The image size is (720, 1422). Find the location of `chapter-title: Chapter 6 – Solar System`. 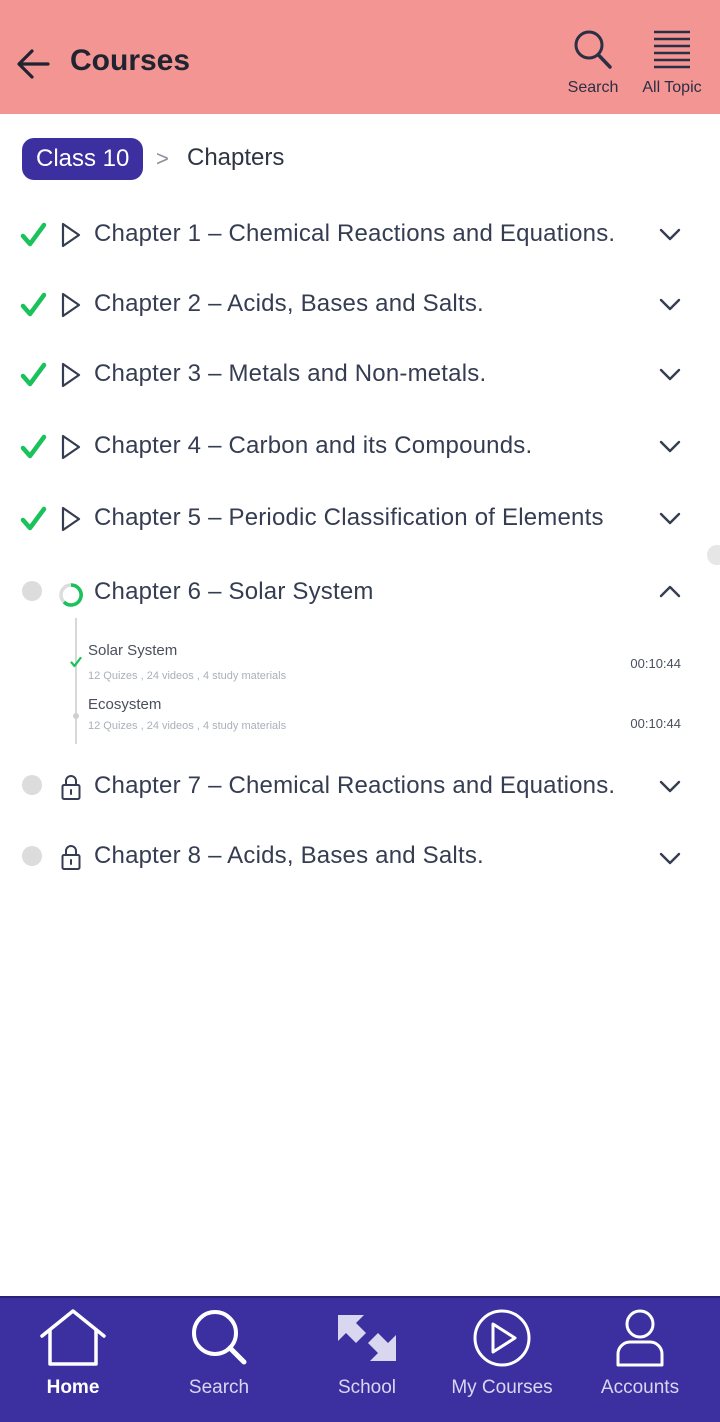

chapter-title: Chapter 6 – Solar System is located at coordinates (234, 591).